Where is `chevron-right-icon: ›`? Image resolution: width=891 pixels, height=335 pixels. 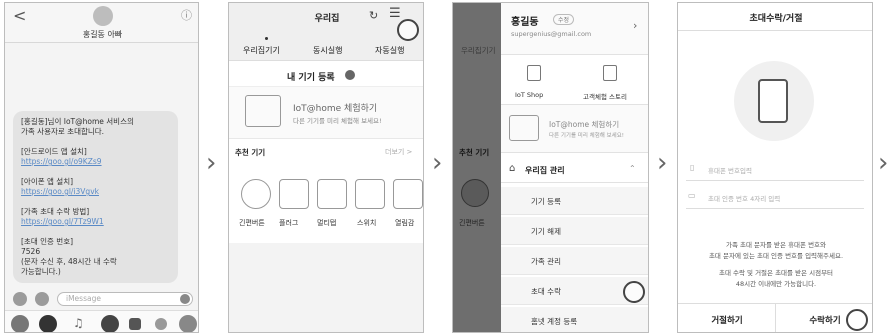
chevron-right-icon: › is located at coordinates (635, 25).